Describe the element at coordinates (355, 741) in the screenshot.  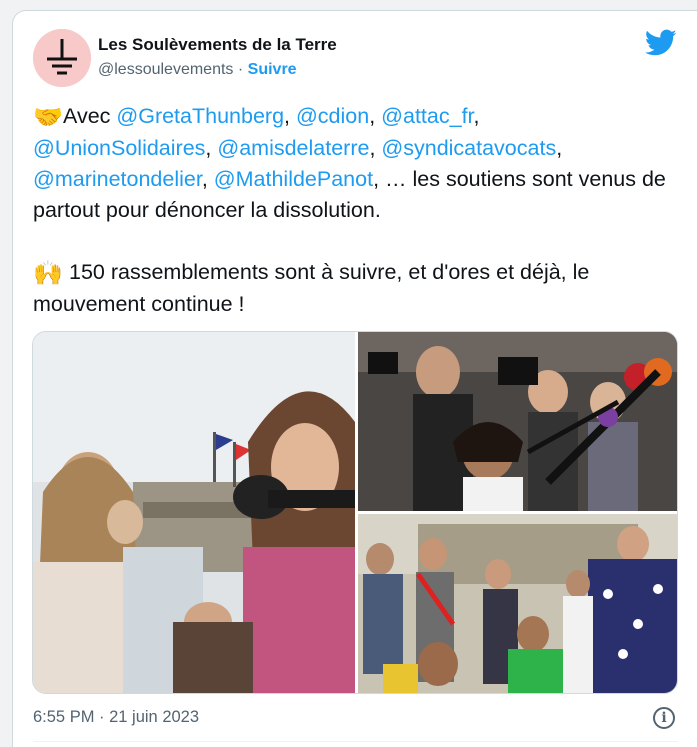
I see `divider` at that location.